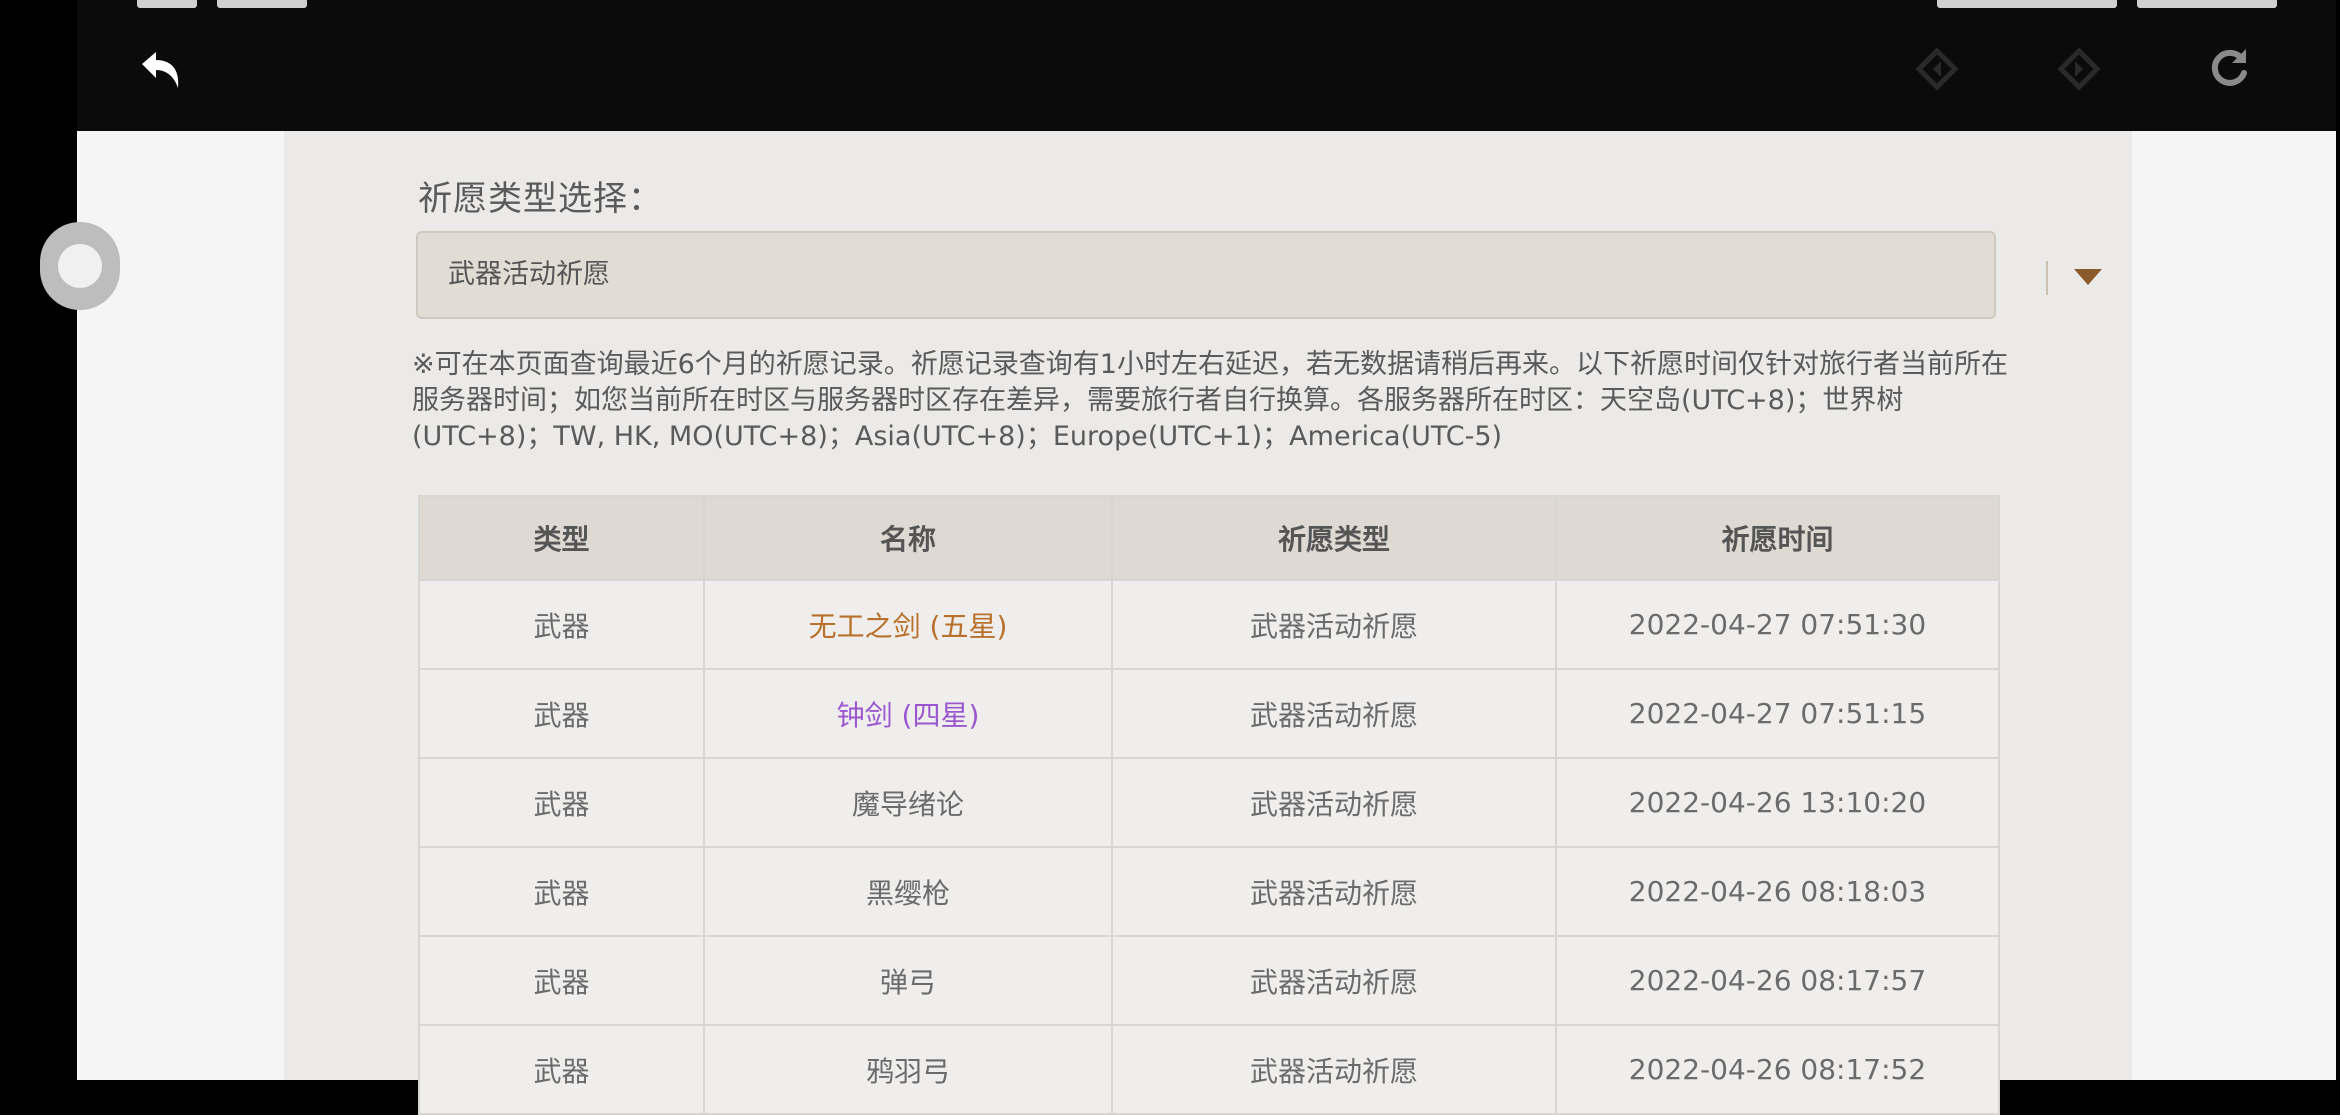 The image size is (2340, 1115). I want to click on cell-name: 钟剑 (四星), so click(908, 713).